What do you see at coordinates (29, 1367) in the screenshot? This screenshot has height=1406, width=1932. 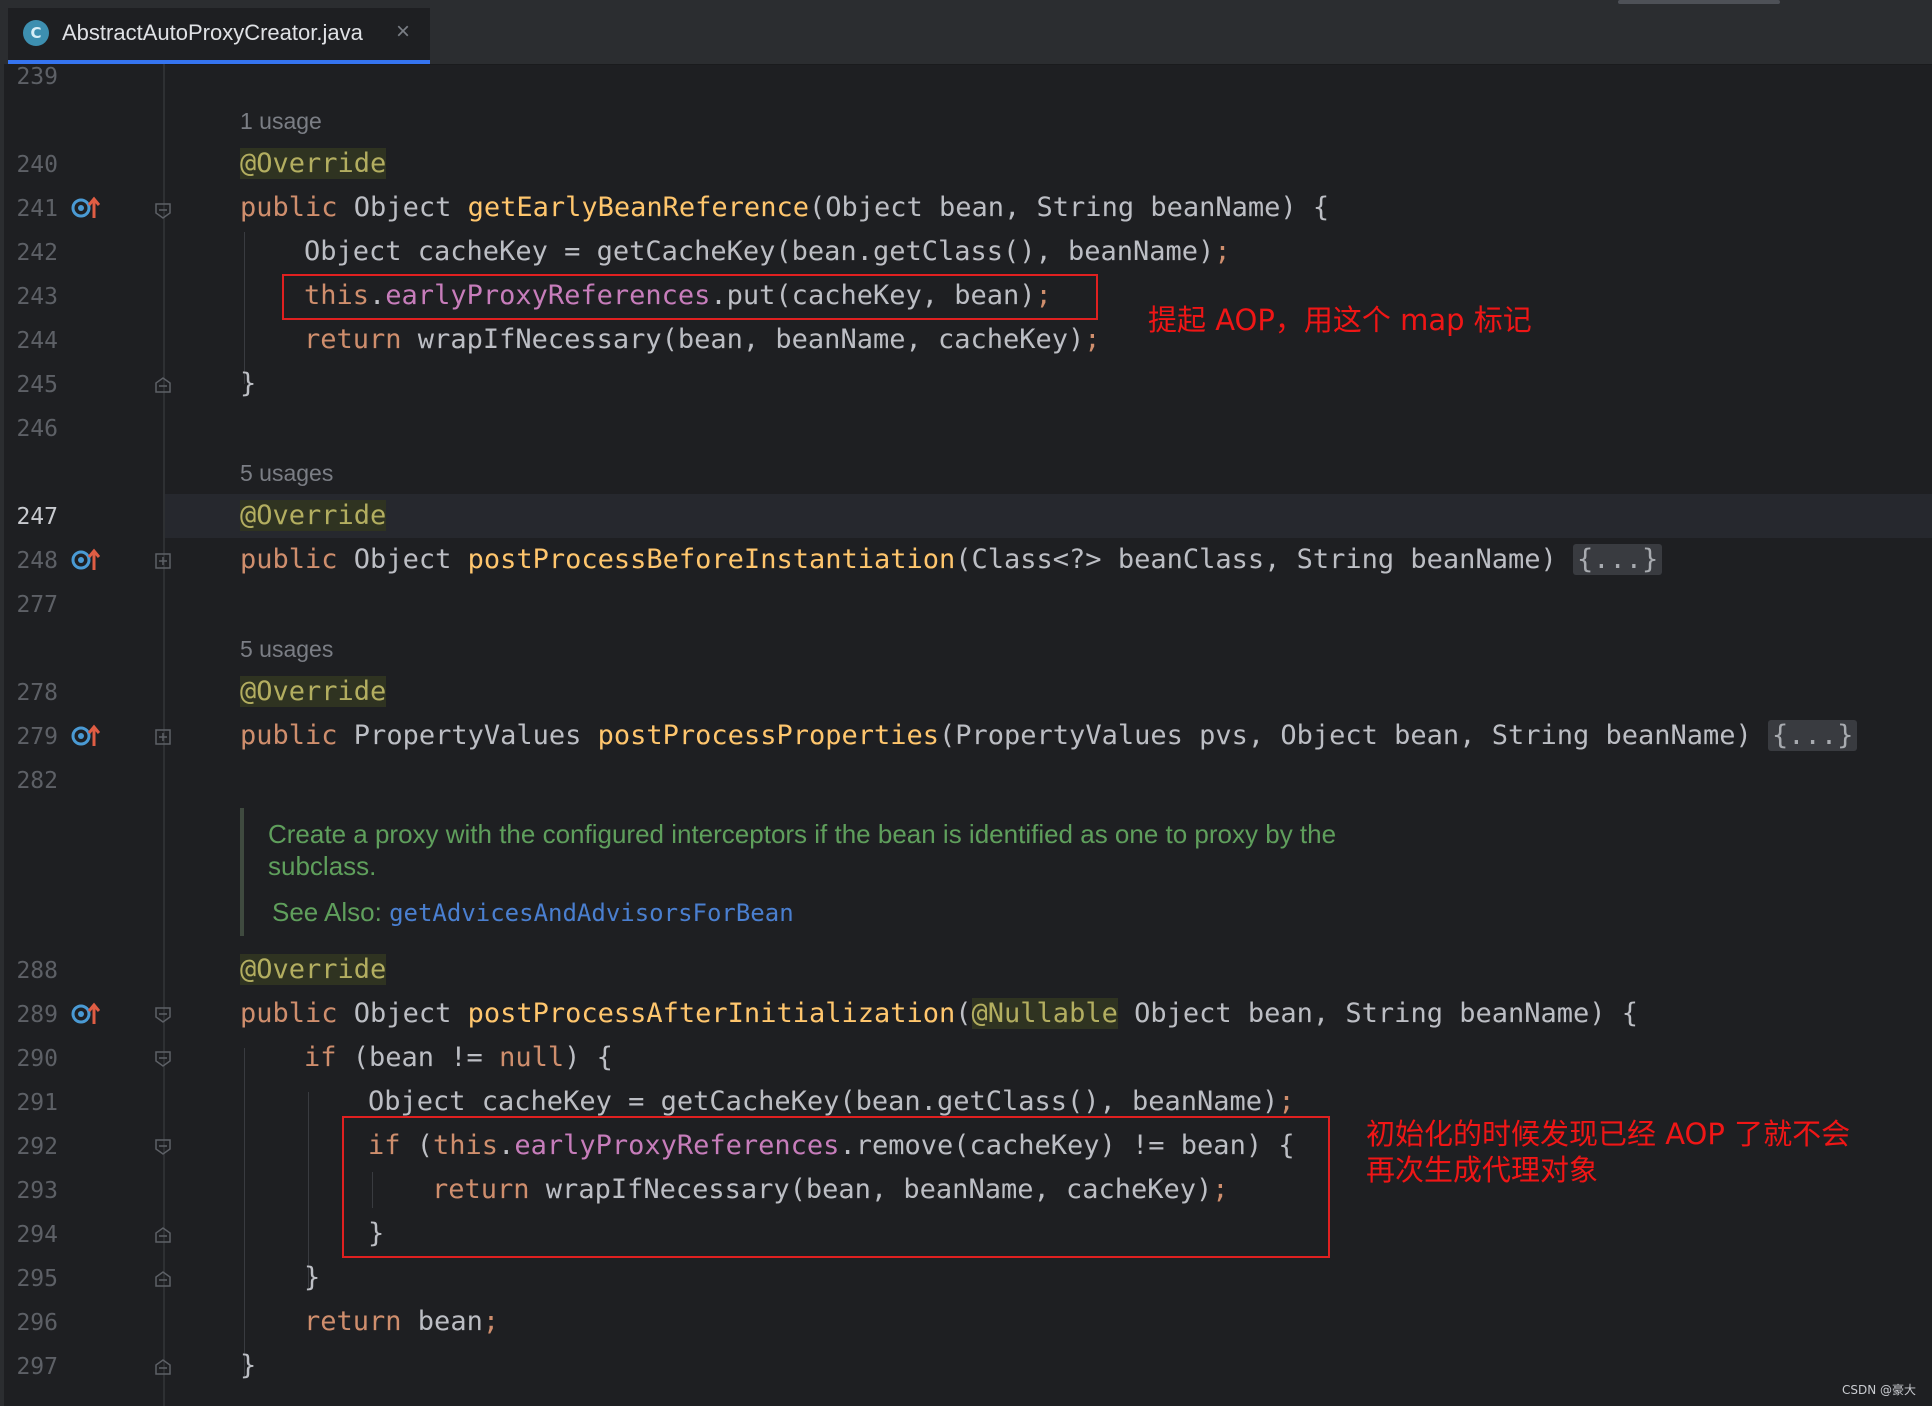 I see `line-number: 297` at bounding box center [29, 1367].